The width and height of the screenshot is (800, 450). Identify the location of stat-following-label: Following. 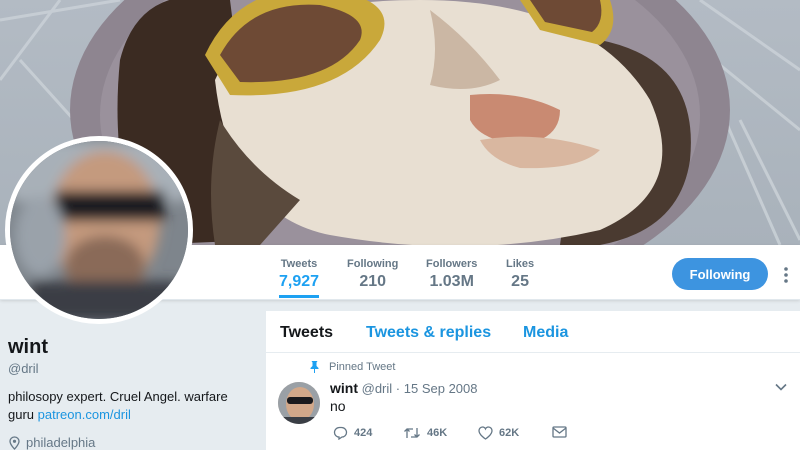
(373, 264).